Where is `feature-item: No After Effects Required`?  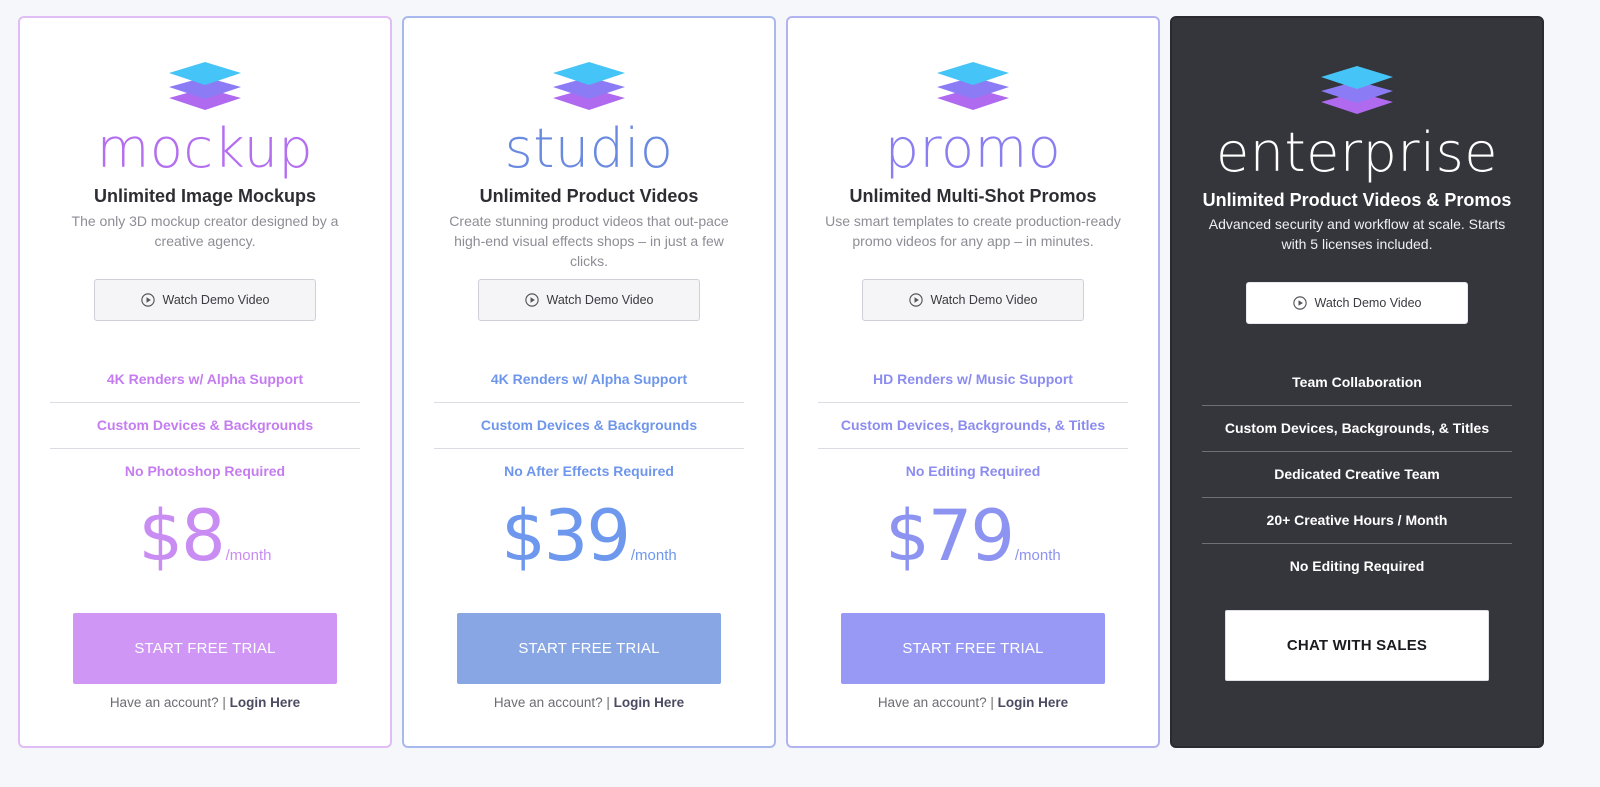
feature-item: No After Effects Required is located at coordinates (589, 471).